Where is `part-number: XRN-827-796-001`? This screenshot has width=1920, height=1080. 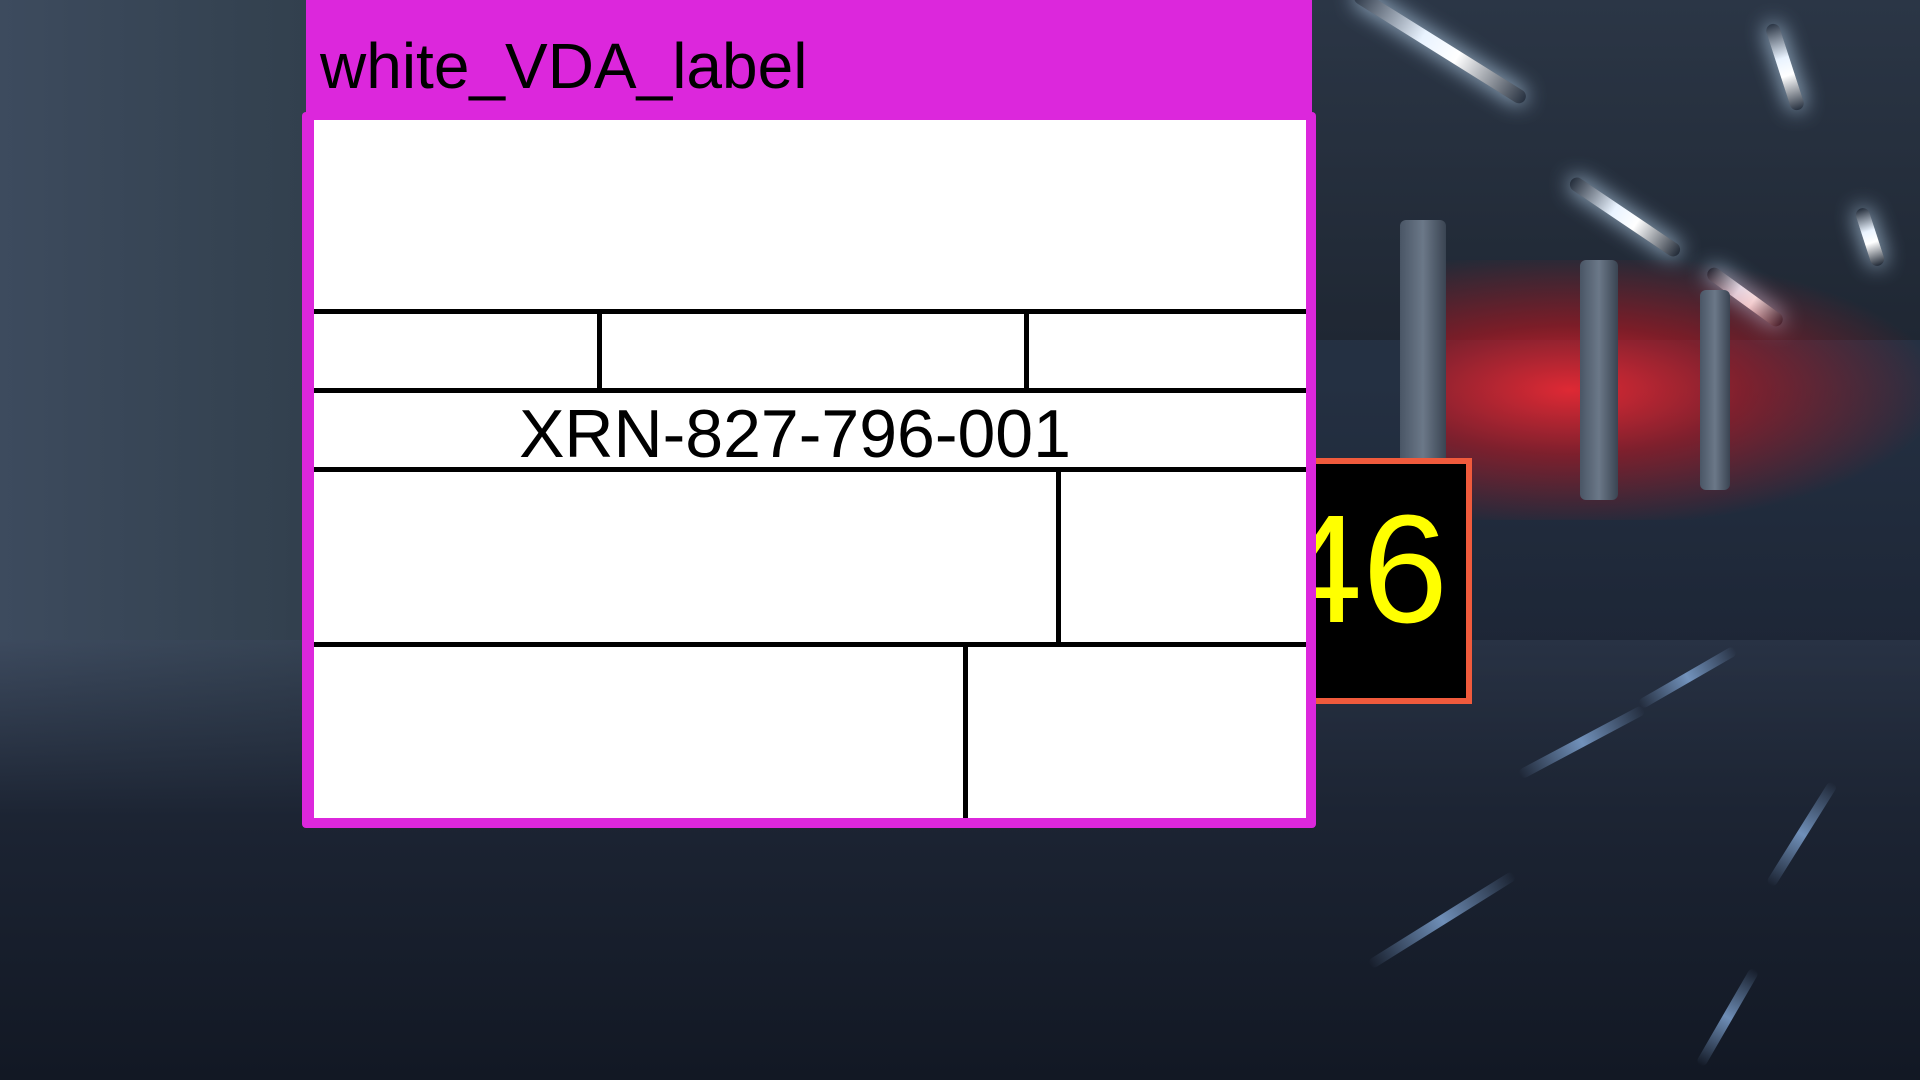 part-number: XRN-827-796-001 is located at coordinates (795, 434).